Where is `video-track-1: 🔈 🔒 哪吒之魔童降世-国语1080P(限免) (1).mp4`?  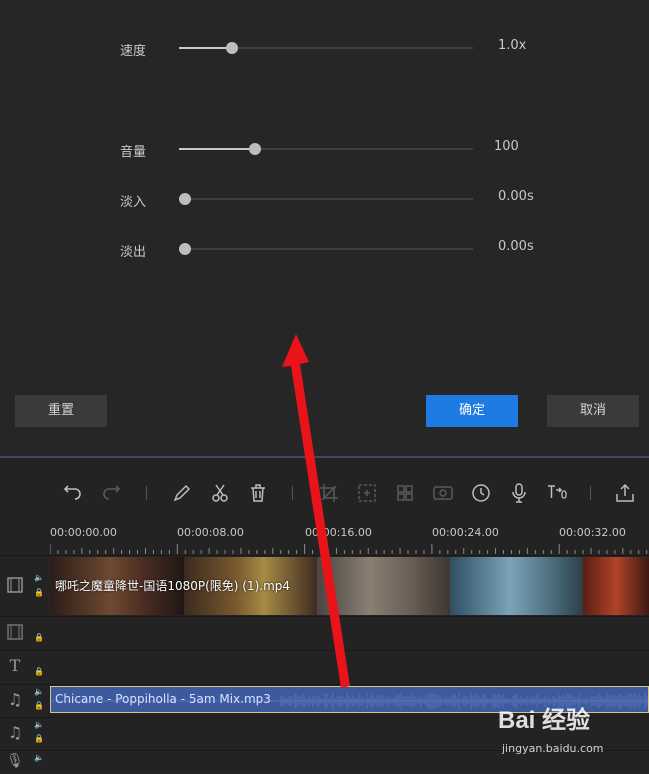
video-track-1: 🔈 🔒 哪吒之魔童降世-国语1080P(限免) (1).mp4 is located at coordinates (324, 585).